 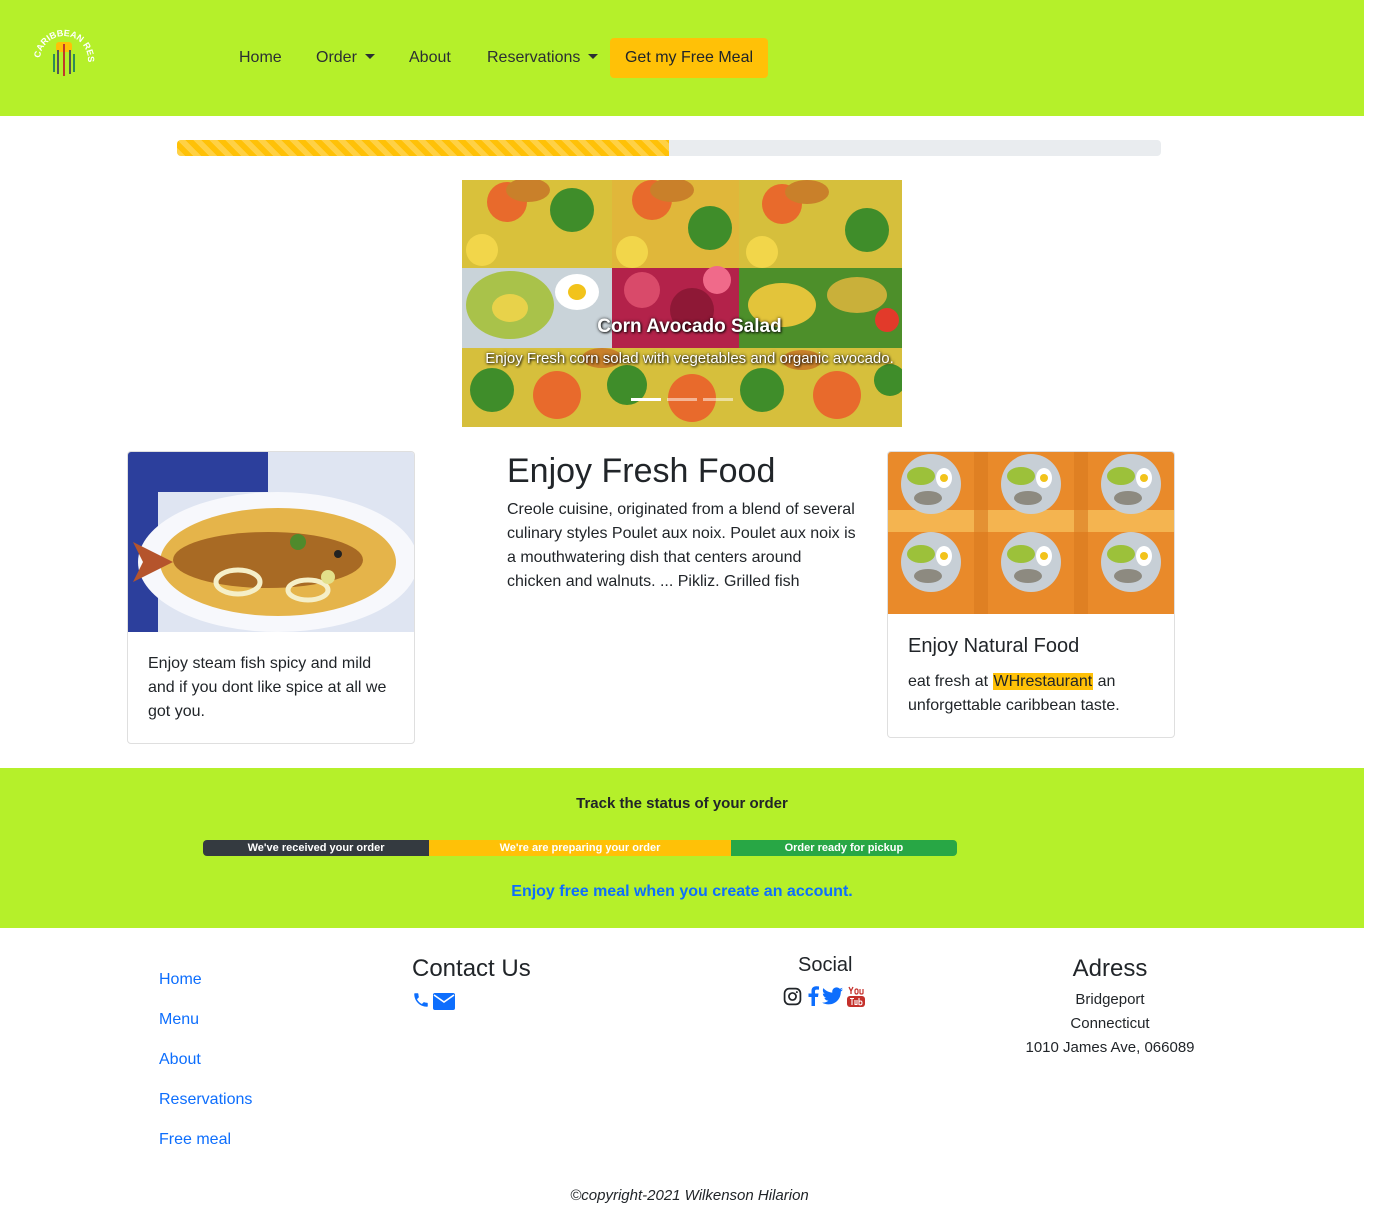 I want to click on contact-heading: Contact Us, so click(x=471, y=968).